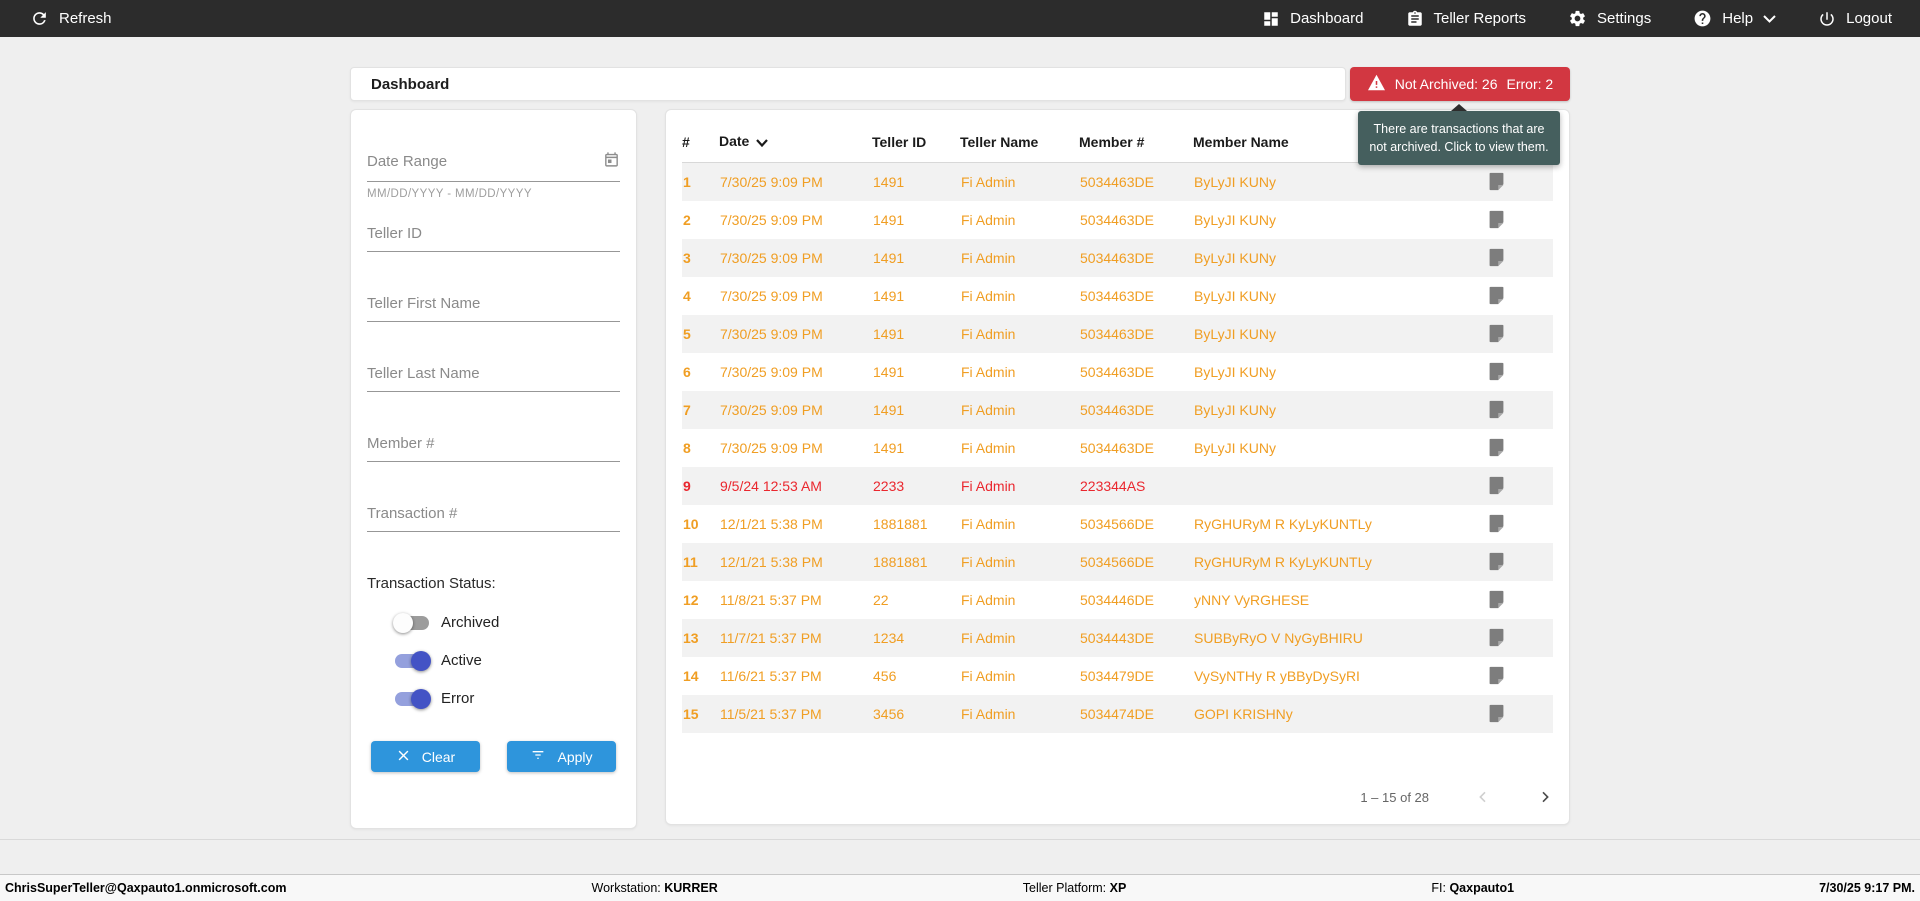 The height and width of the screenshot is (901, 1920). I want to click on archived-toggle-switch, so click(411, 622).